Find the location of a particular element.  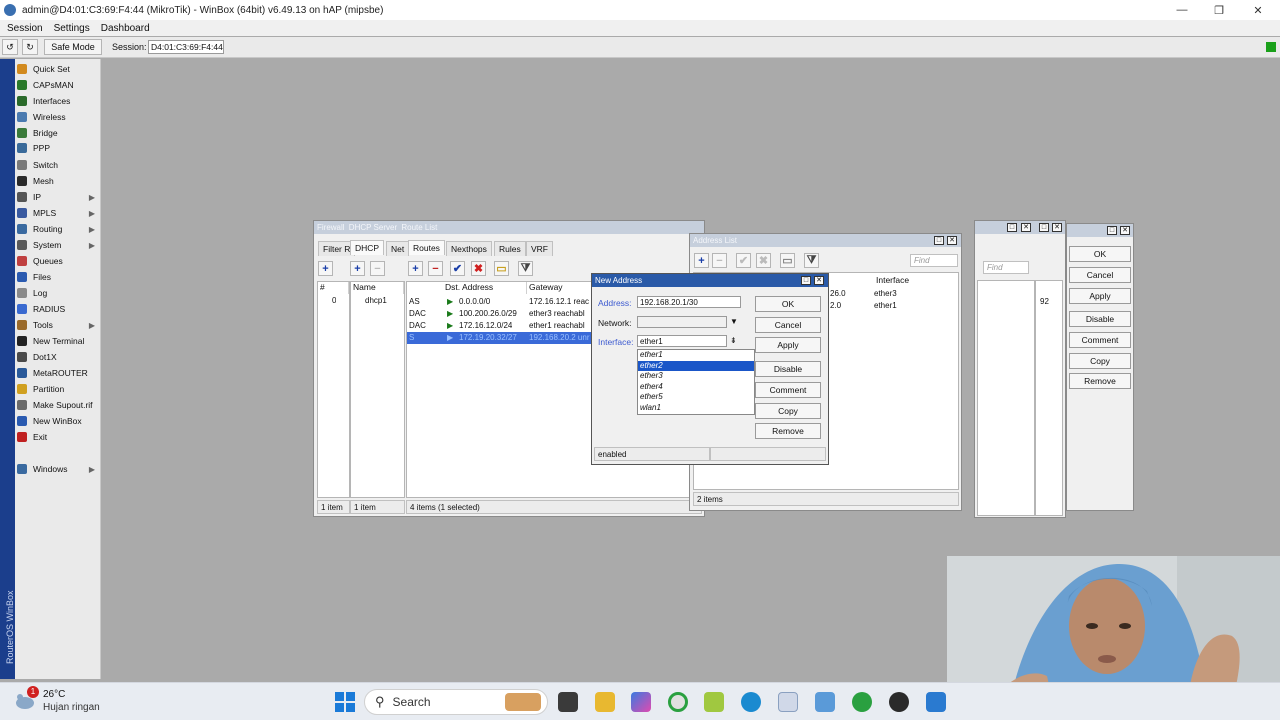

bg2-maximize: □ is located at coordinates (1044, 227).